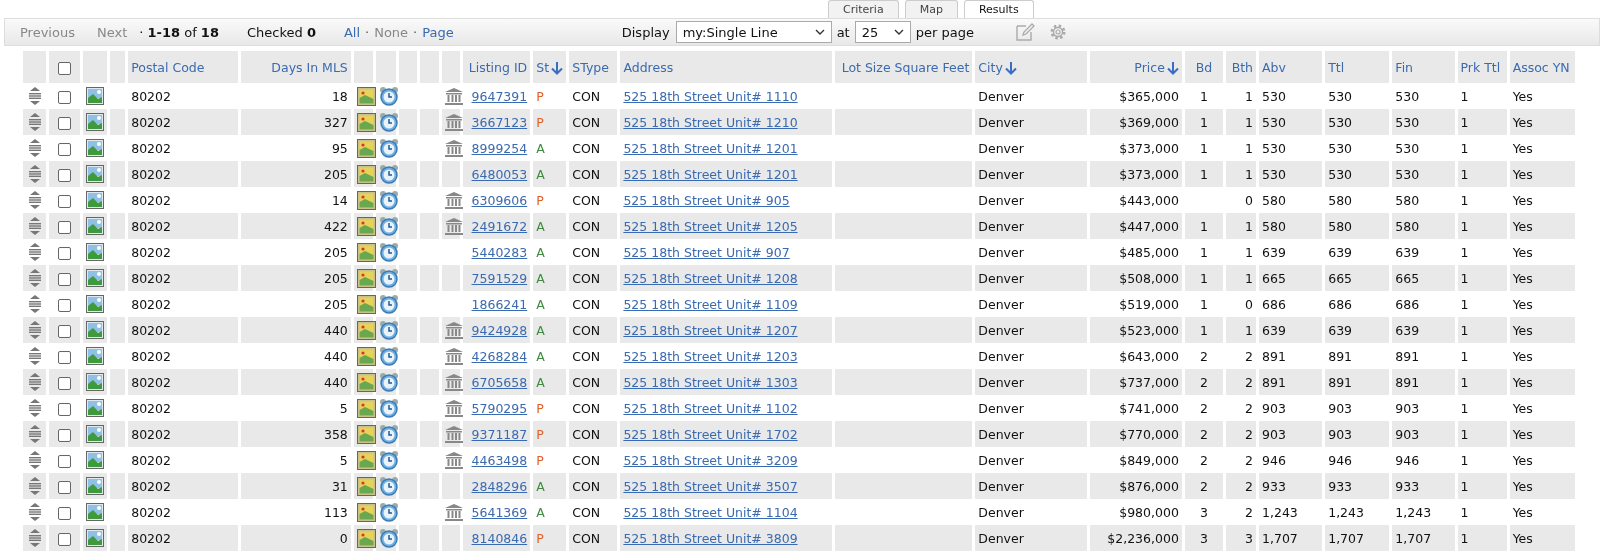 This screenshot has height=559, width=1600. What do you see at coordinates (112, 32) in the screenshot?
I see `next-button: Next` at bounding box center [112, 32].